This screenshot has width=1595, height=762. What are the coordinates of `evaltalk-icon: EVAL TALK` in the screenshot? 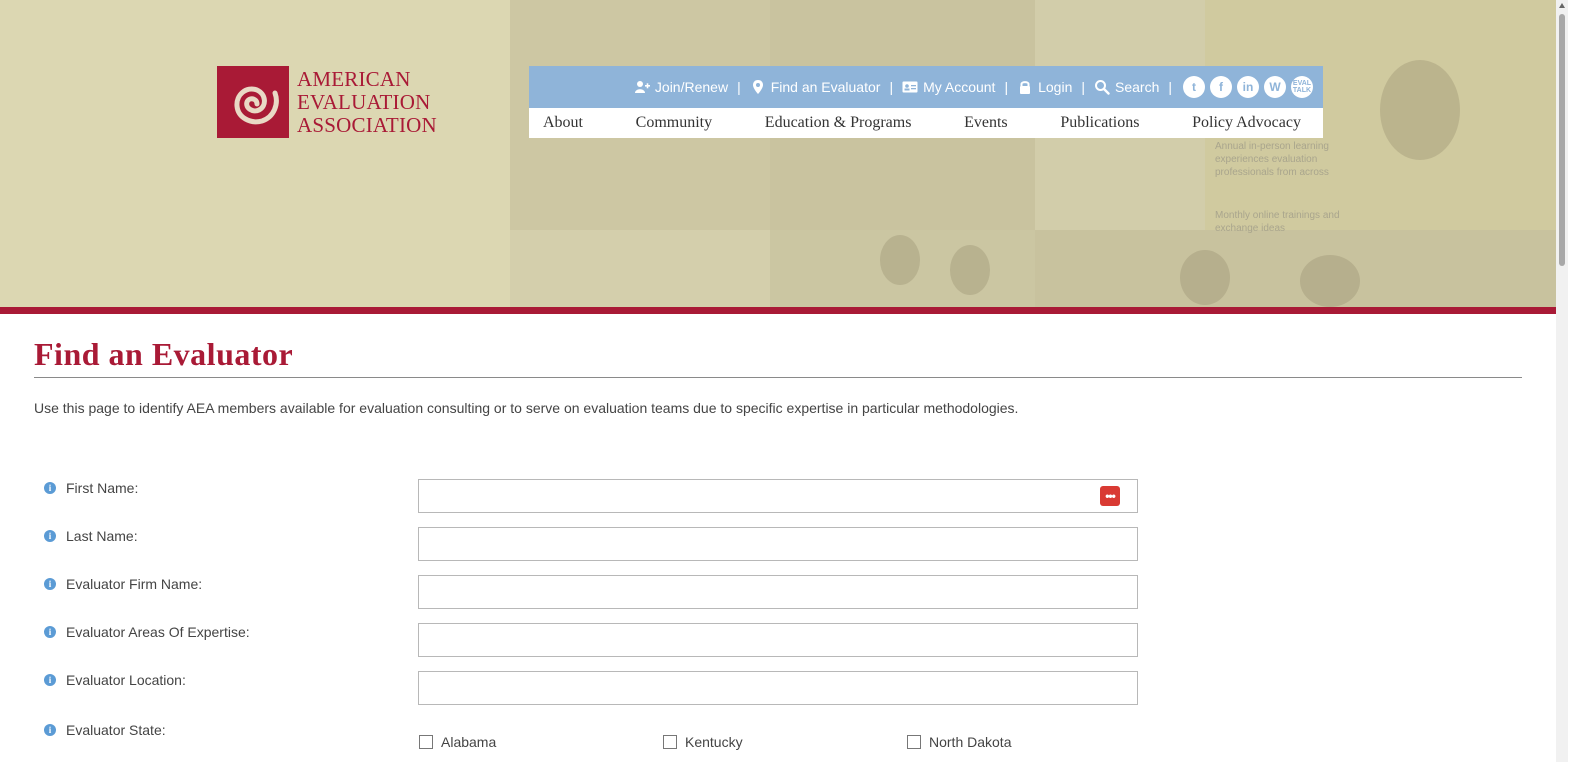 It's located at (1302, 87).